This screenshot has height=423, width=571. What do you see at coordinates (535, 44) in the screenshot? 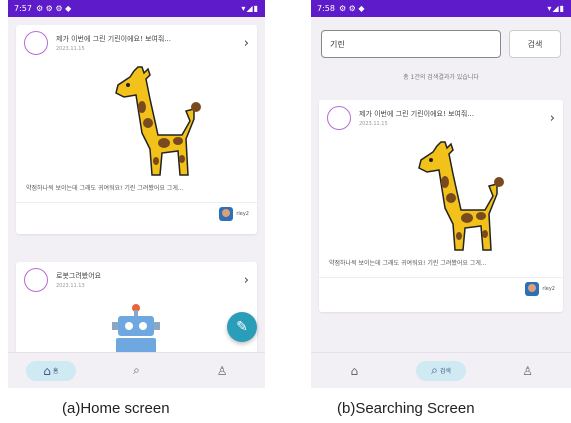
I see `search-button: 검색` at bounding box center [535, 44].